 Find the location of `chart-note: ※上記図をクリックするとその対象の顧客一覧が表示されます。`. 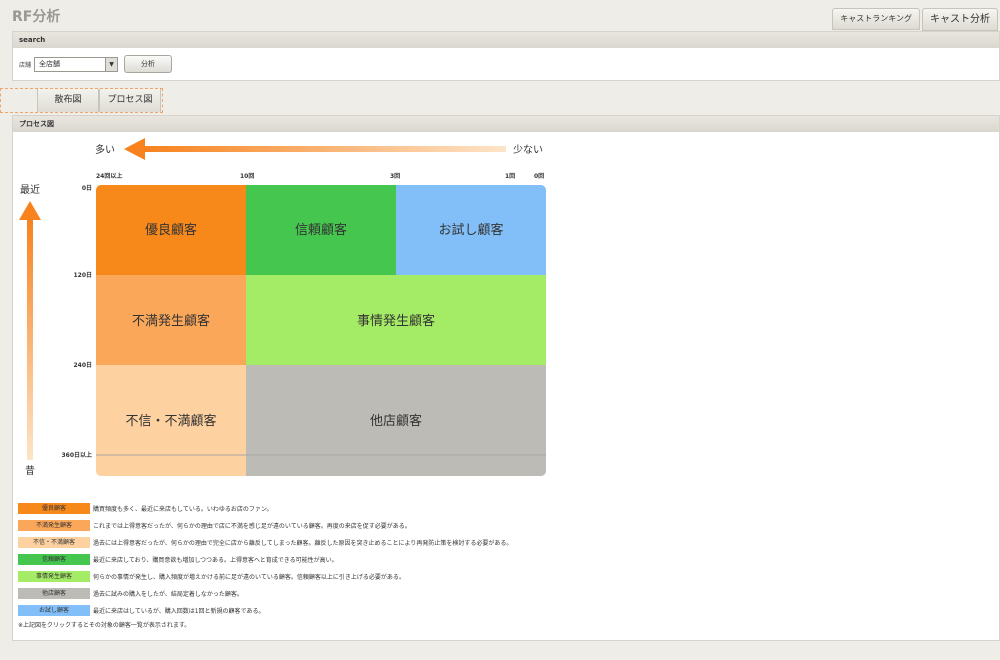

chart-note: ※上記図をクリックするとその対象の顧客一覧が表示されます。 is located at coordinates (104, 625).